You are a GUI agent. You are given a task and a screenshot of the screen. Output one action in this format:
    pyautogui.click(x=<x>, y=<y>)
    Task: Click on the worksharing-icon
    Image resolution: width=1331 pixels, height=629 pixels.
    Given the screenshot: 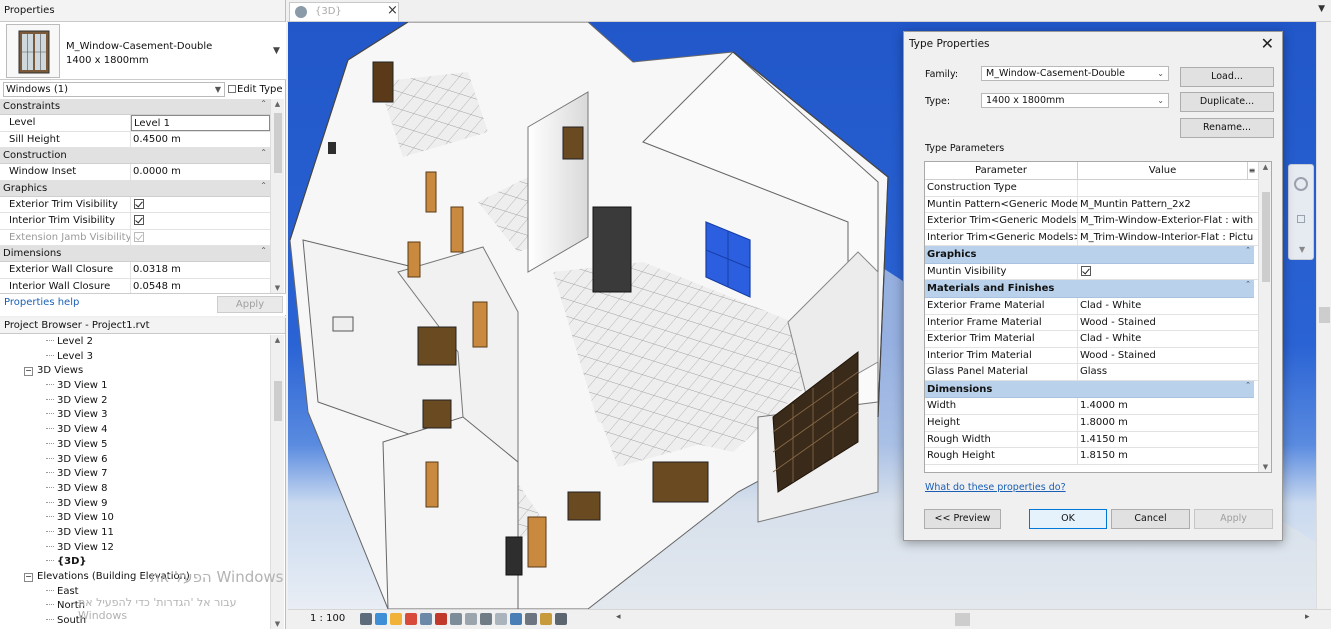 What is the action you would take?
    pyautogui.click(x=561, y=619)
    